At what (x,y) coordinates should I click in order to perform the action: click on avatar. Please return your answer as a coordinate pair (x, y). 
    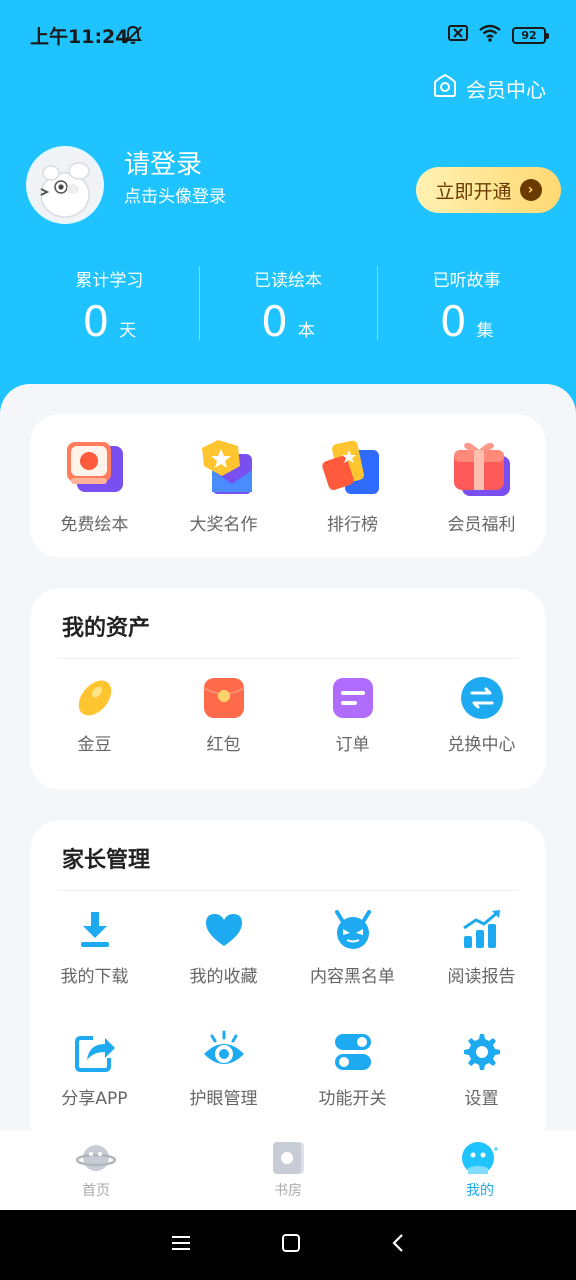
    Looking at the image, I should click on (65, 185).